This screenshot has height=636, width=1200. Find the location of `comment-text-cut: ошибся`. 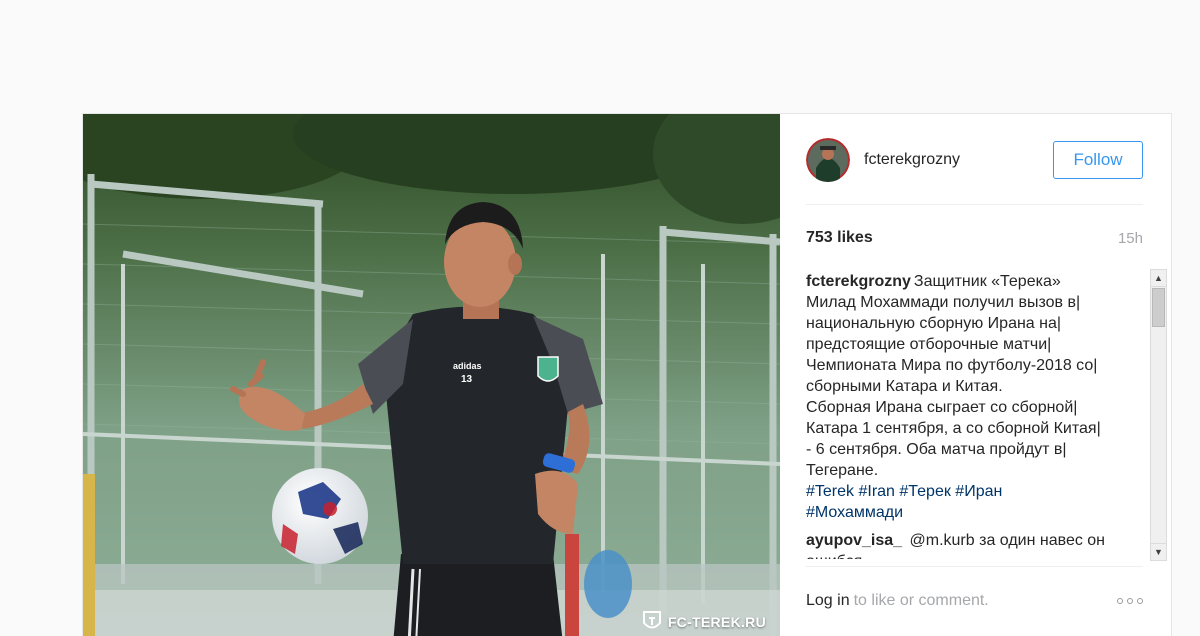

comment-text-cut: ошибся is located at coordinates (978, 555).